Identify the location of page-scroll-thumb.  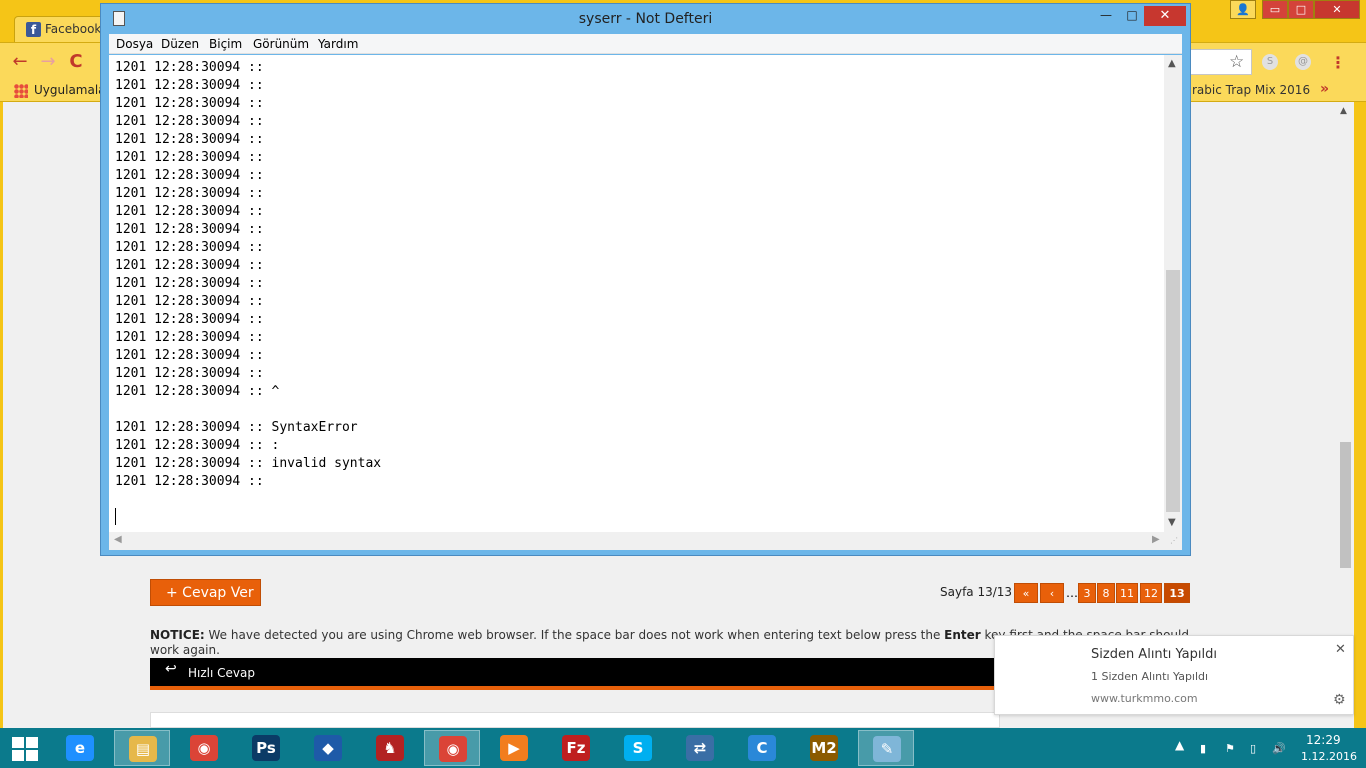
(1345, 505).